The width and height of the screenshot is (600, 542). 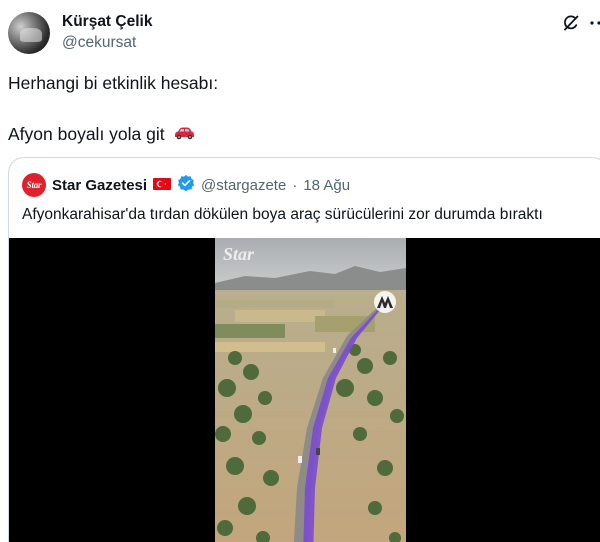 I want to click on verified-icon, so click(x=186, y=185).